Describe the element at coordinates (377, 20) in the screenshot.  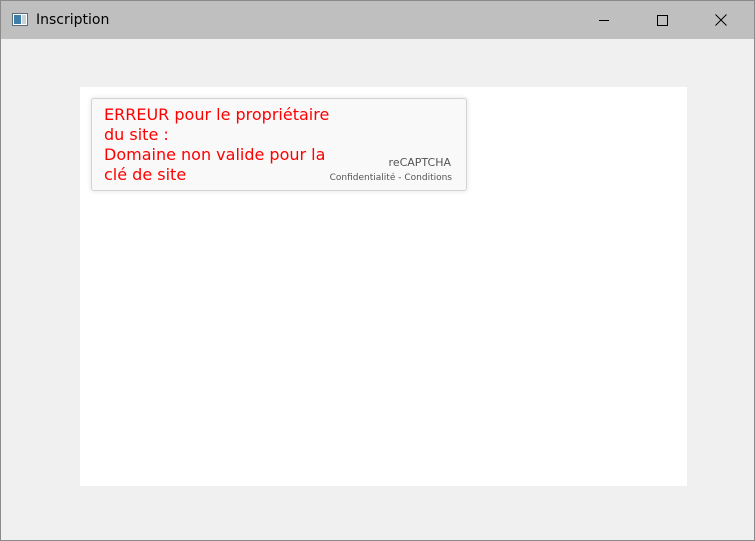
I see `title-bar: Inscription` at that location.